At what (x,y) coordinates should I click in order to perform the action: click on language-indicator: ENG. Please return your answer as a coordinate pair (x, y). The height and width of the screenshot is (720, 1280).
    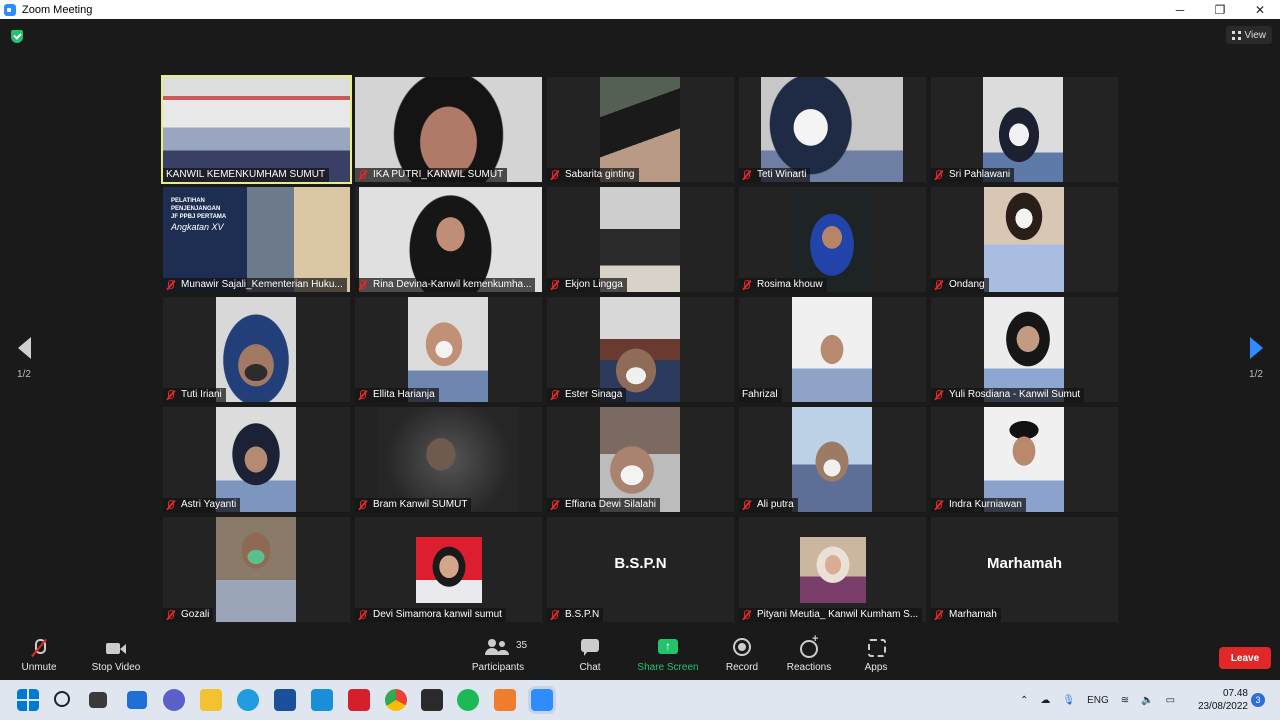
    Looking at the image, I should click on (1098, 700).